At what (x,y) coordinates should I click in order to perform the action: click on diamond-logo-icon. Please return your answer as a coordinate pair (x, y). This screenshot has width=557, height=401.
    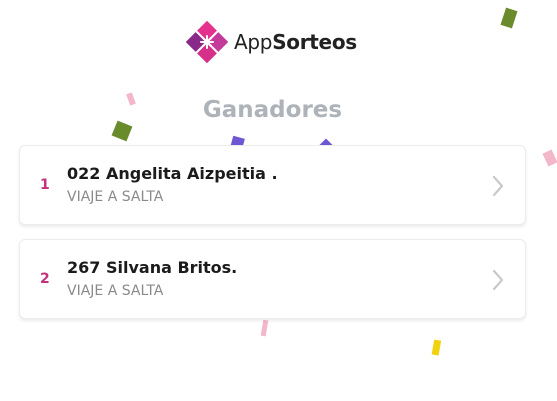
    Looking at the image, I should click on (207, 42).